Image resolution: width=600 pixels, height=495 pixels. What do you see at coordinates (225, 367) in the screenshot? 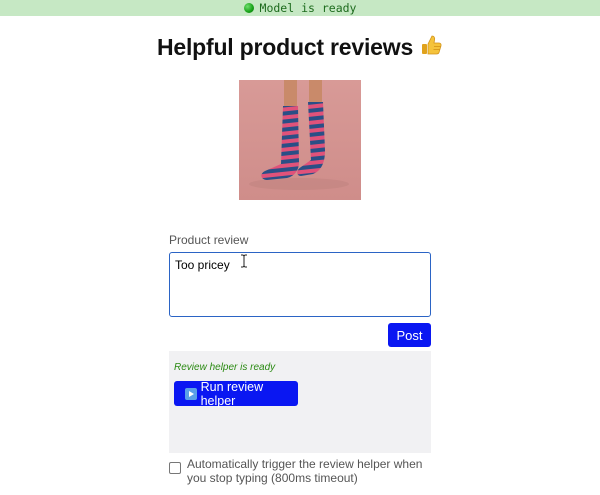
I see `helper-status-text: Review helper is ready` at bounding box center [225, 367].